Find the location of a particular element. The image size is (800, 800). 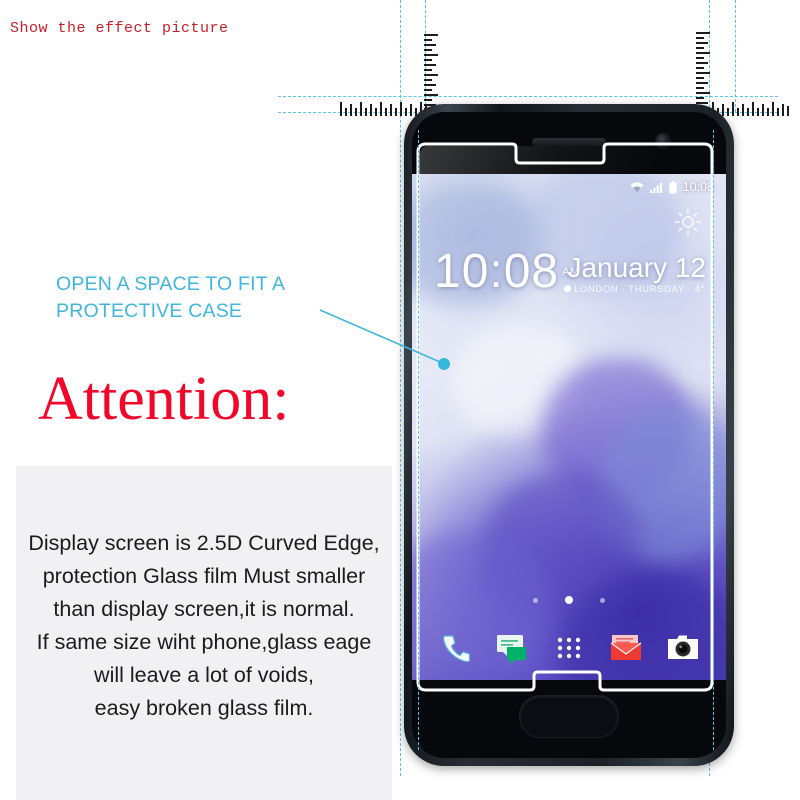

guide-line-vertical-left-outer is located at coordinates (400, 388).